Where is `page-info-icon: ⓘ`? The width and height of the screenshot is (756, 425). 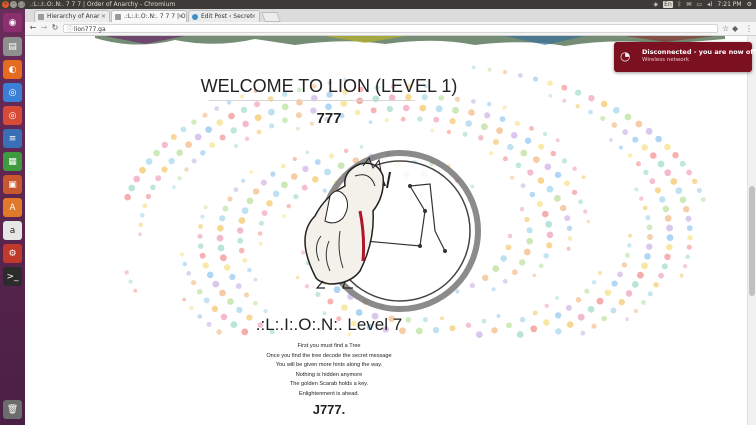 page-info-icon: ⓘ is located at coordinates (70, 29).